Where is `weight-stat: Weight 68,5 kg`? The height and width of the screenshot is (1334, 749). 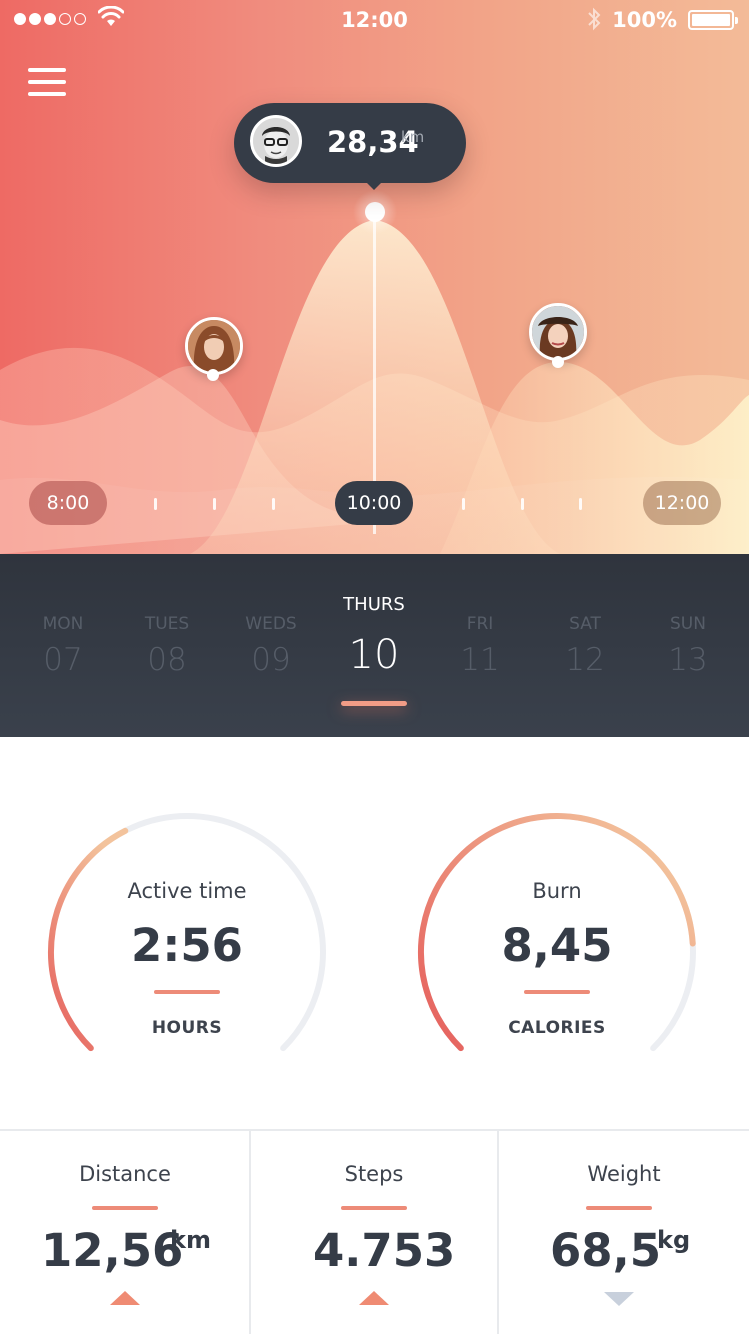 weight-stat: Weight 68,5 kg is located at coordinates (624, 1232).